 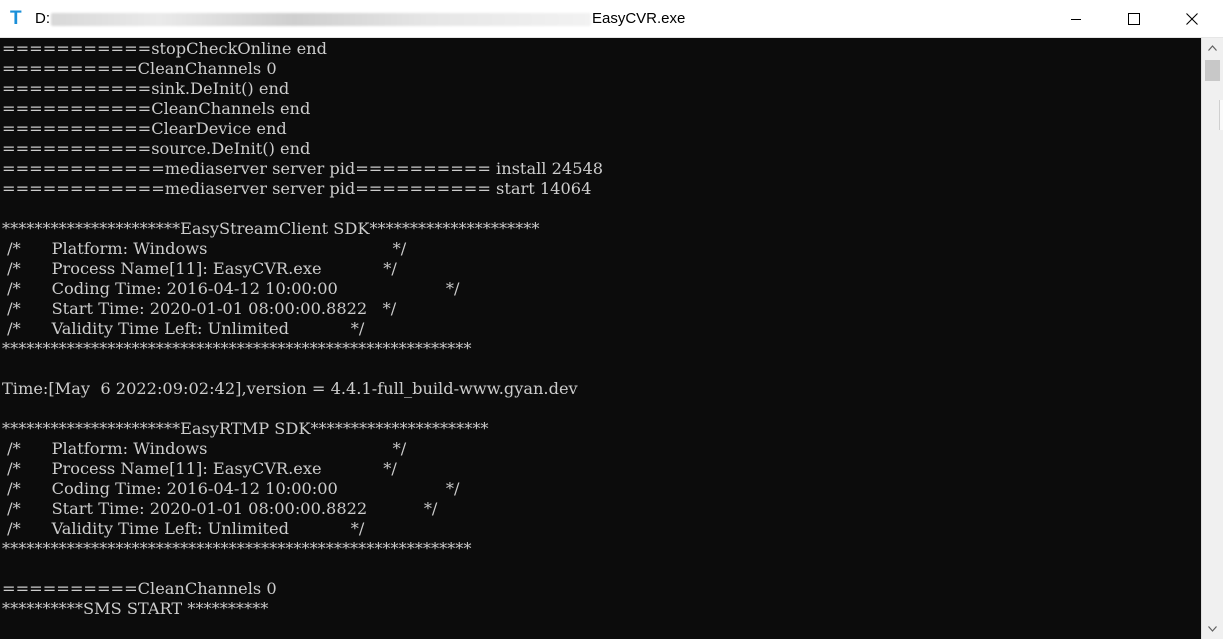 I want to click on title-exe-name: EasyCVR.exe, so click(x=639, y=18).